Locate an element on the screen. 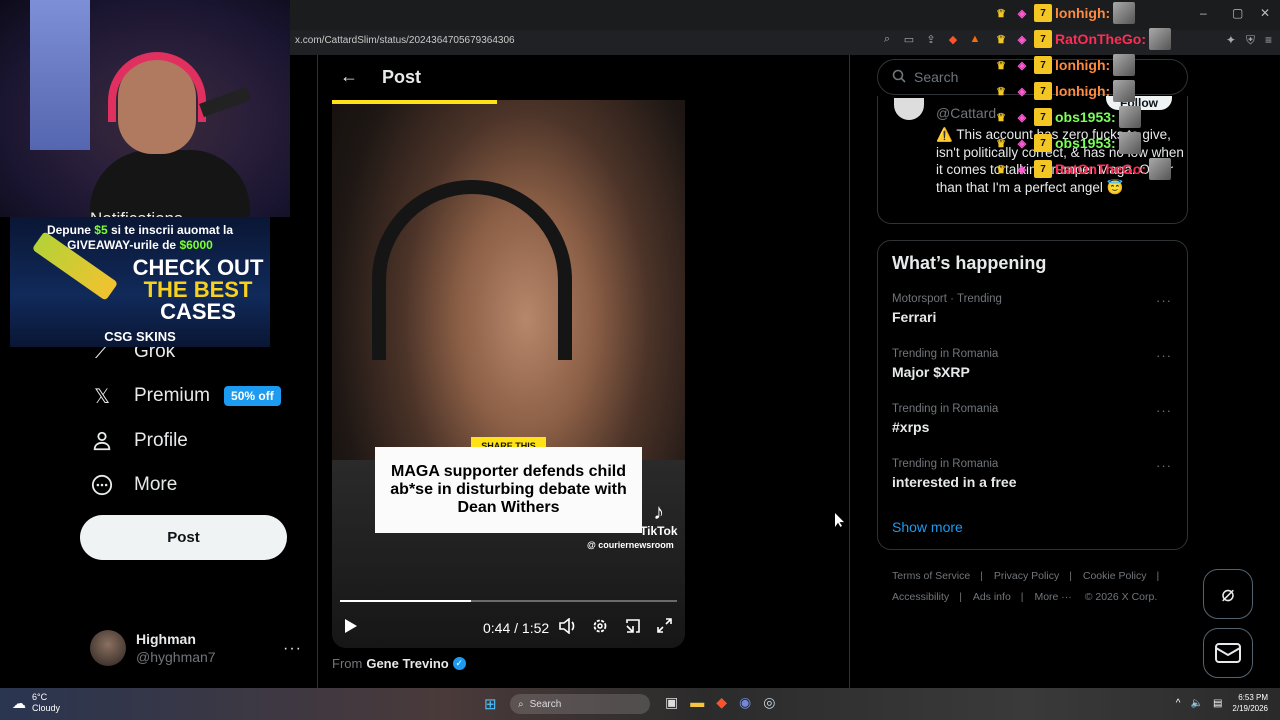 The image size is (1280, 720). brave-browser-icon: ◆ is located at coordinates (721, 702).